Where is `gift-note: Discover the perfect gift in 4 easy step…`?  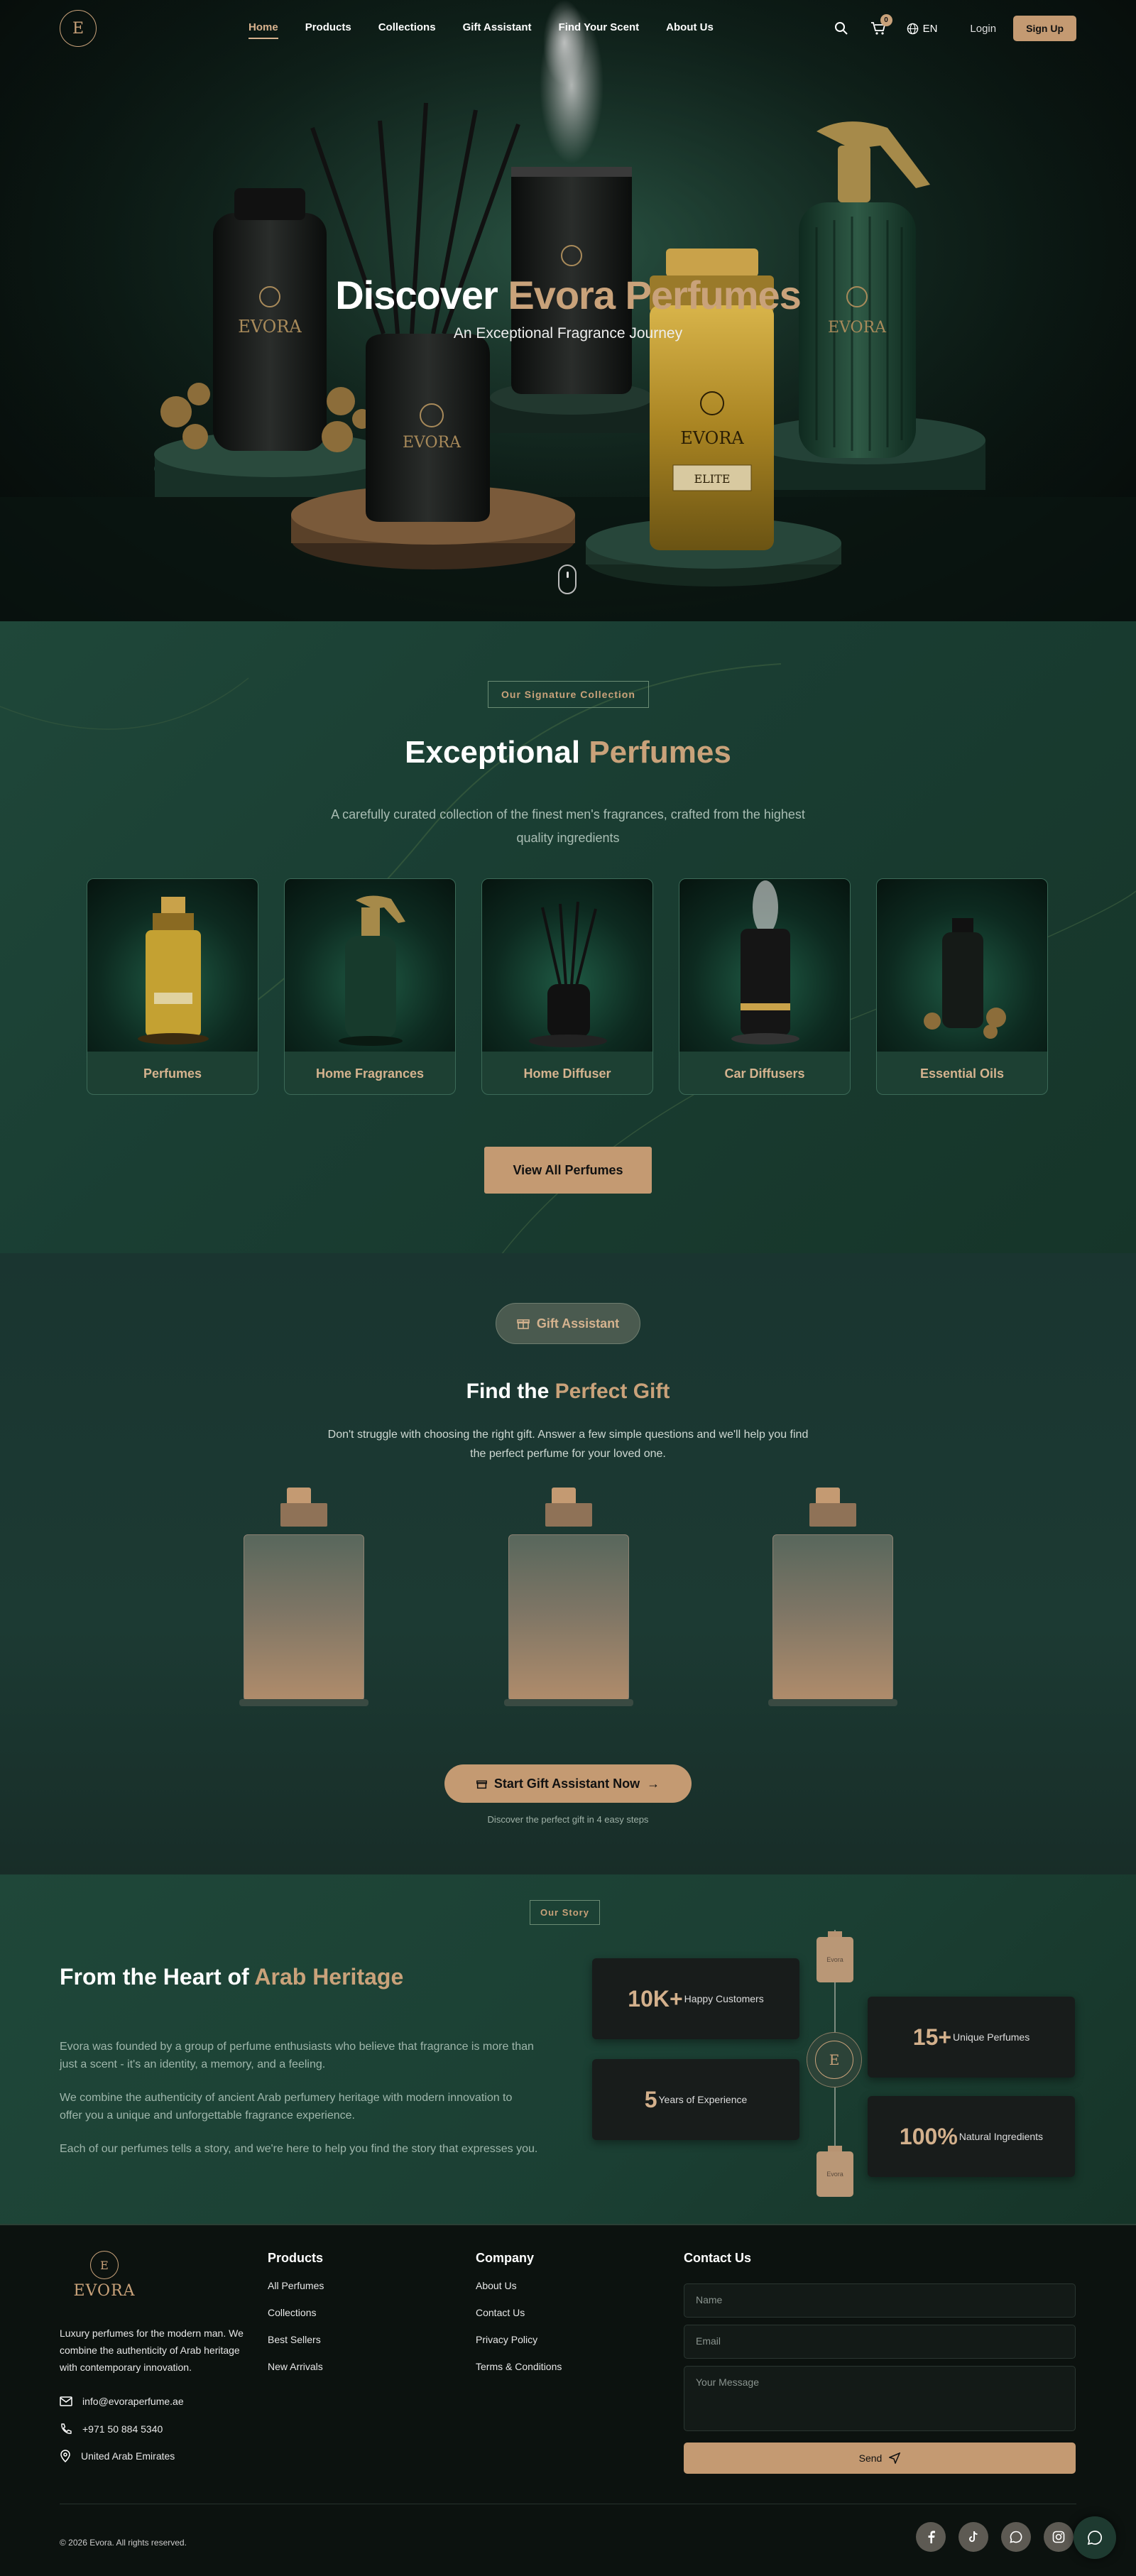 gift-note: Discover the perfect gift in 4 easy step… is located at coordinates (568, 1819).